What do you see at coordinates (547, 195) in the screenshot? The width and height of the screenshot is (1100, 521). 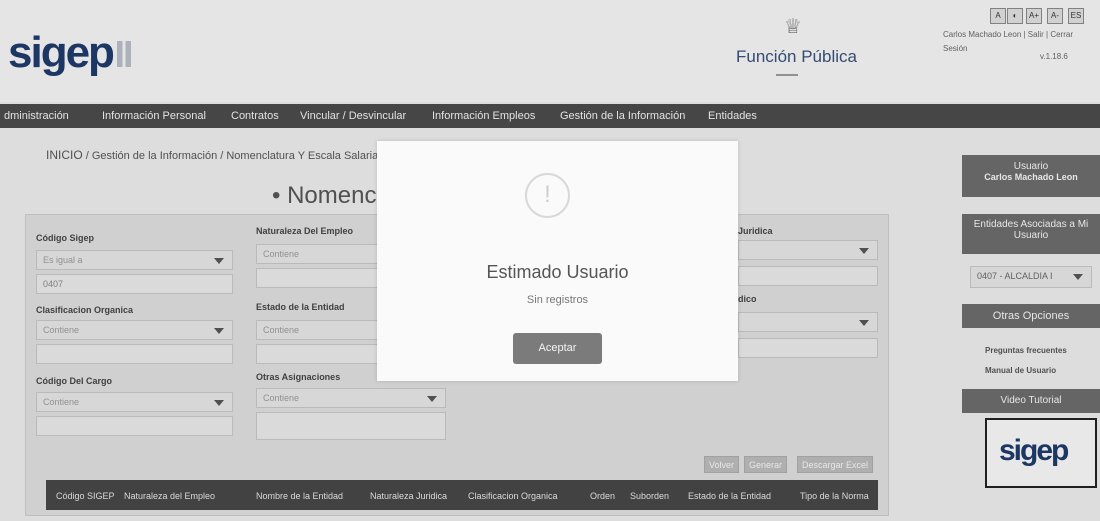 I see `warning-icon: !` at bounding box center [547, 195].